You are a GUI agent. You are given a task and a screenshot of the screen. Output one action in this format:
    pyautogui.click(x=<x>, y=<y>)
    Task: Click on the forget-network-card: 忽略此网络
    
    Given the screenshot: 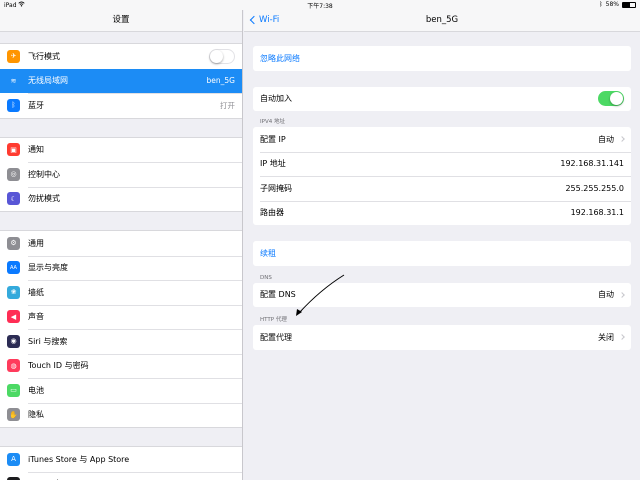 What is the action you would take?
    pyautogui.click(x=442, y=58)
    